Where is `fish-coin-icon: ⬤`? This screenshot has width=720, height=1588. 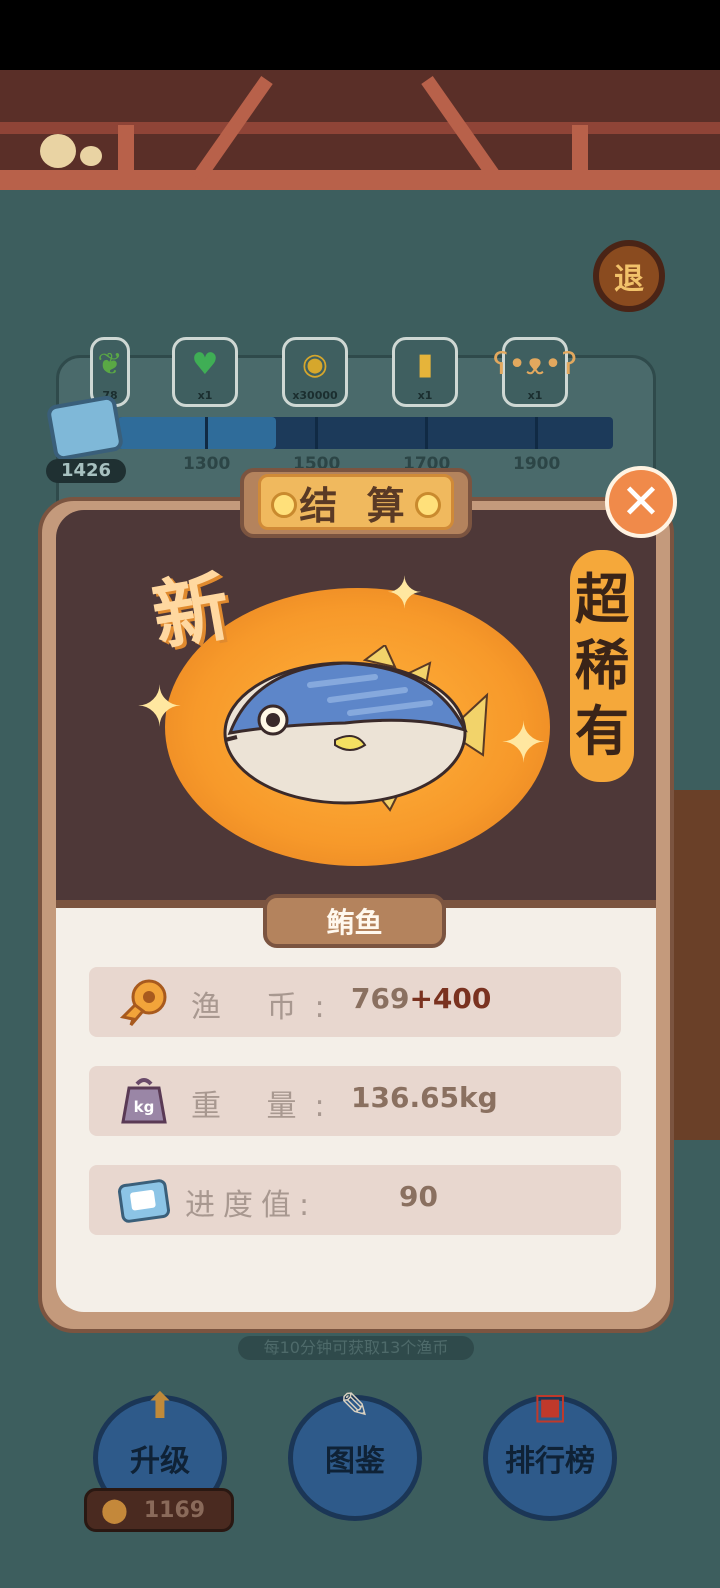
fish-coin-icon: ⬤ is located at coordinates (114, 1510).